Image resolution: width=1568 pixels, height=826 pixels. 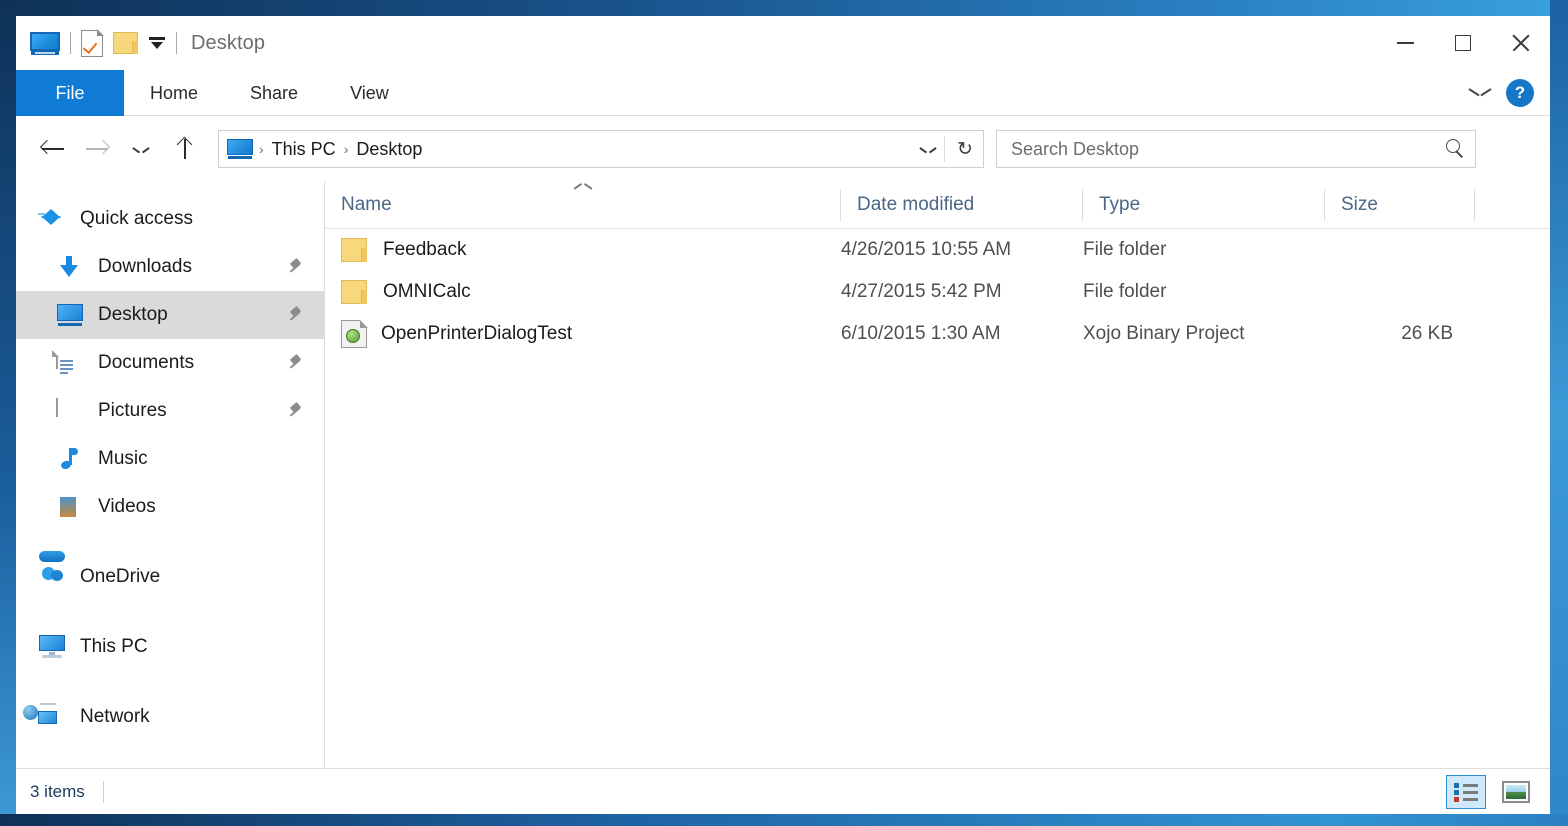 What do you see at coordinates (1125, 291) in the screenshot?
I see `file-type-cell: File folder` at bounding box center [1125, 291].